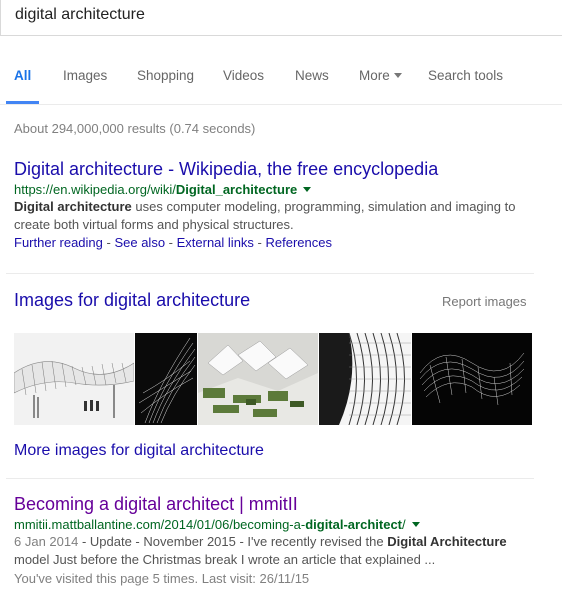 The width and height of the screenshot is (562, 593). What do you see at coordinates (22, 75) in the screenshot?
I see `tab-all: All` at bounding box center [22, 75].